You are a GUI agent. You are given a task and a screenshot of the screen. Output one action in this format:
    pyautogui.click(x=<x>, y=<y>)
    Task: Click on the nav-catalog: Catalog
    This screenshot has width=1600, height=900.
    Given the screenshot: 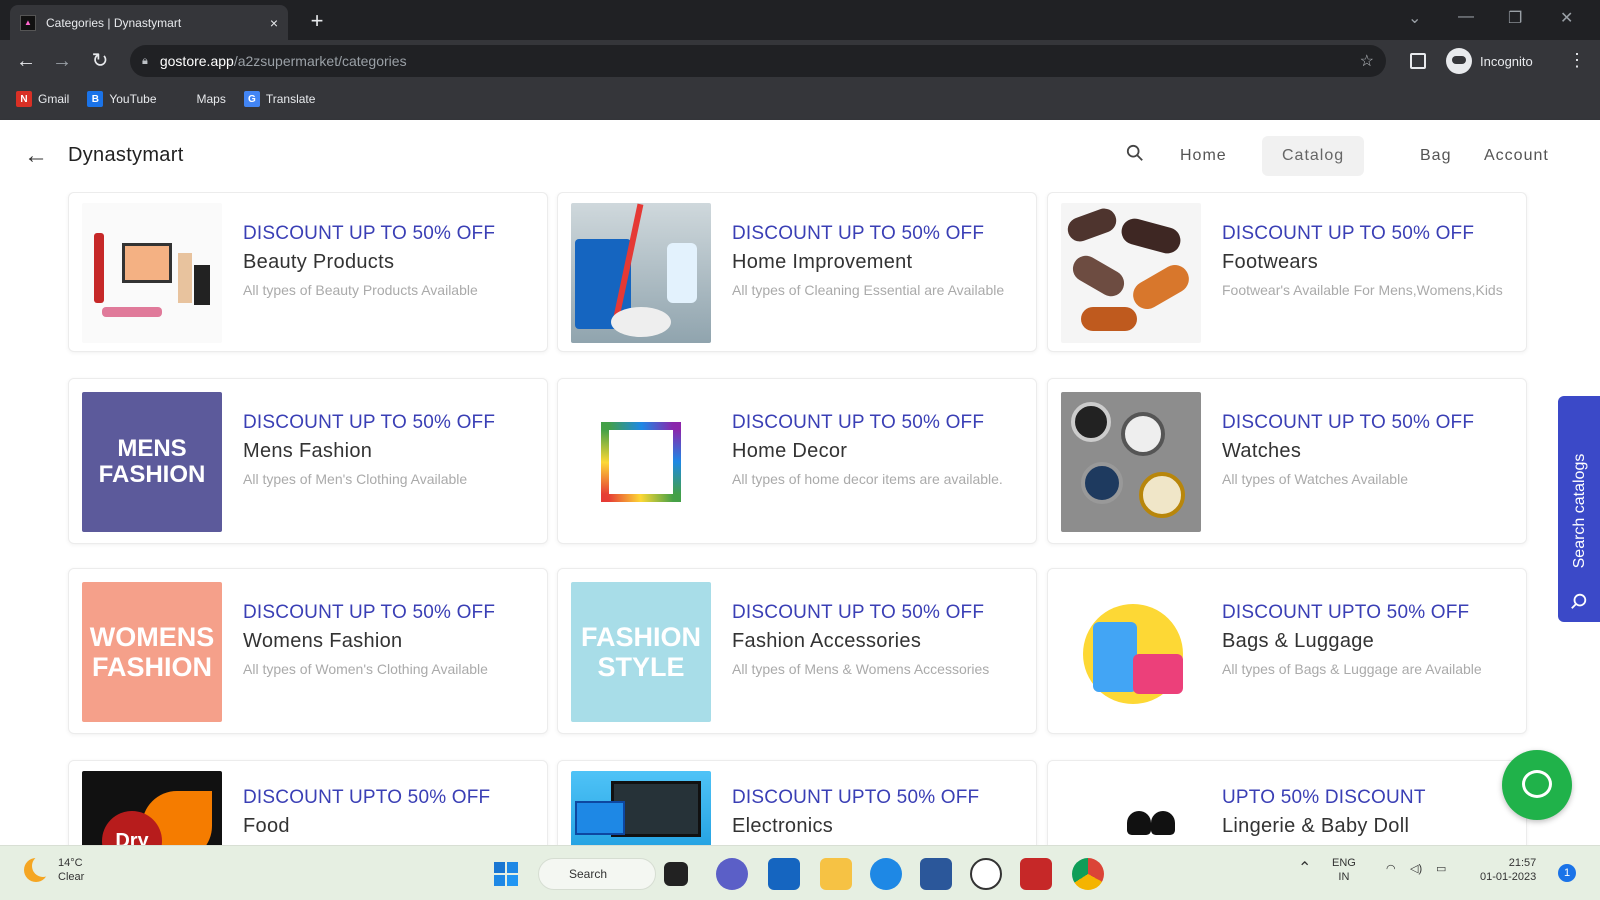 What is the action you would take?
    pyautogui.click(x=1313, y=156)
    